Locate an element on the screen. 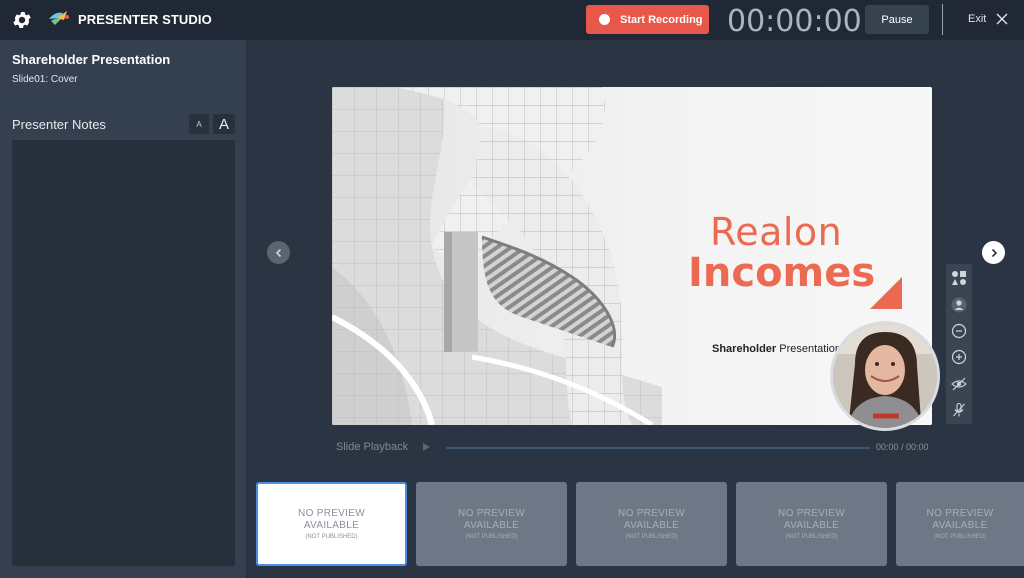 The width and height of the screenshot is (1024, 578). start-recording-label: Start Recording is located at coordinates (661, 19).